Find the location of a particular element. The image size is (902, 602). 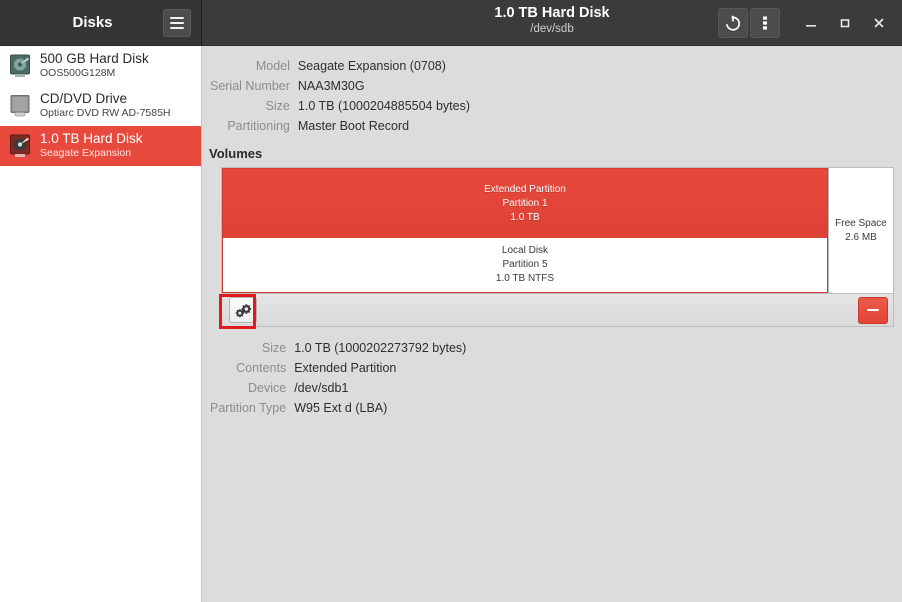

partition-name: Extended Partition is located at coordinates (525, 189).